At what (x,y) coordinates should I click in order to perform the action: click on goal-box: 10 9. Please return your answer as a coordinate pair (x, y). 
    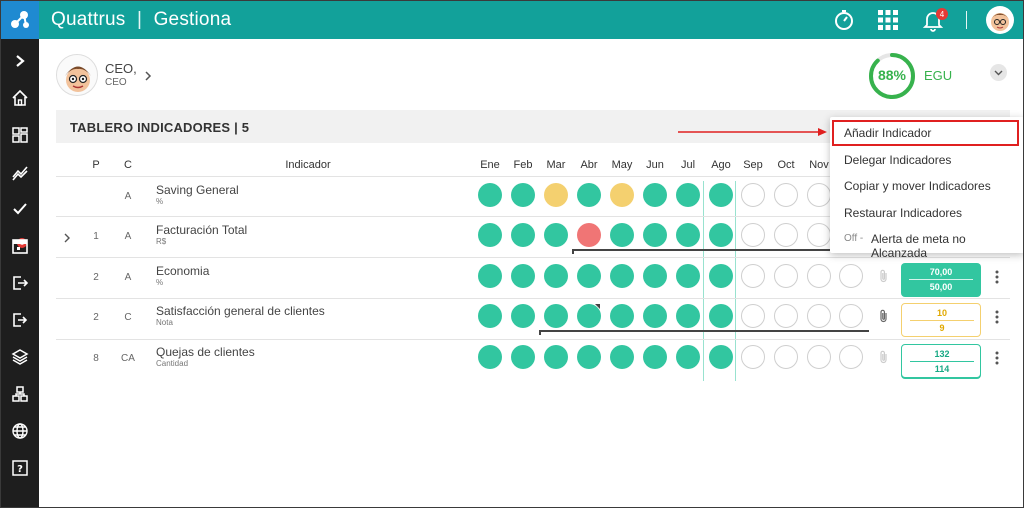
    Looking at the image, I should click on (941, 320).